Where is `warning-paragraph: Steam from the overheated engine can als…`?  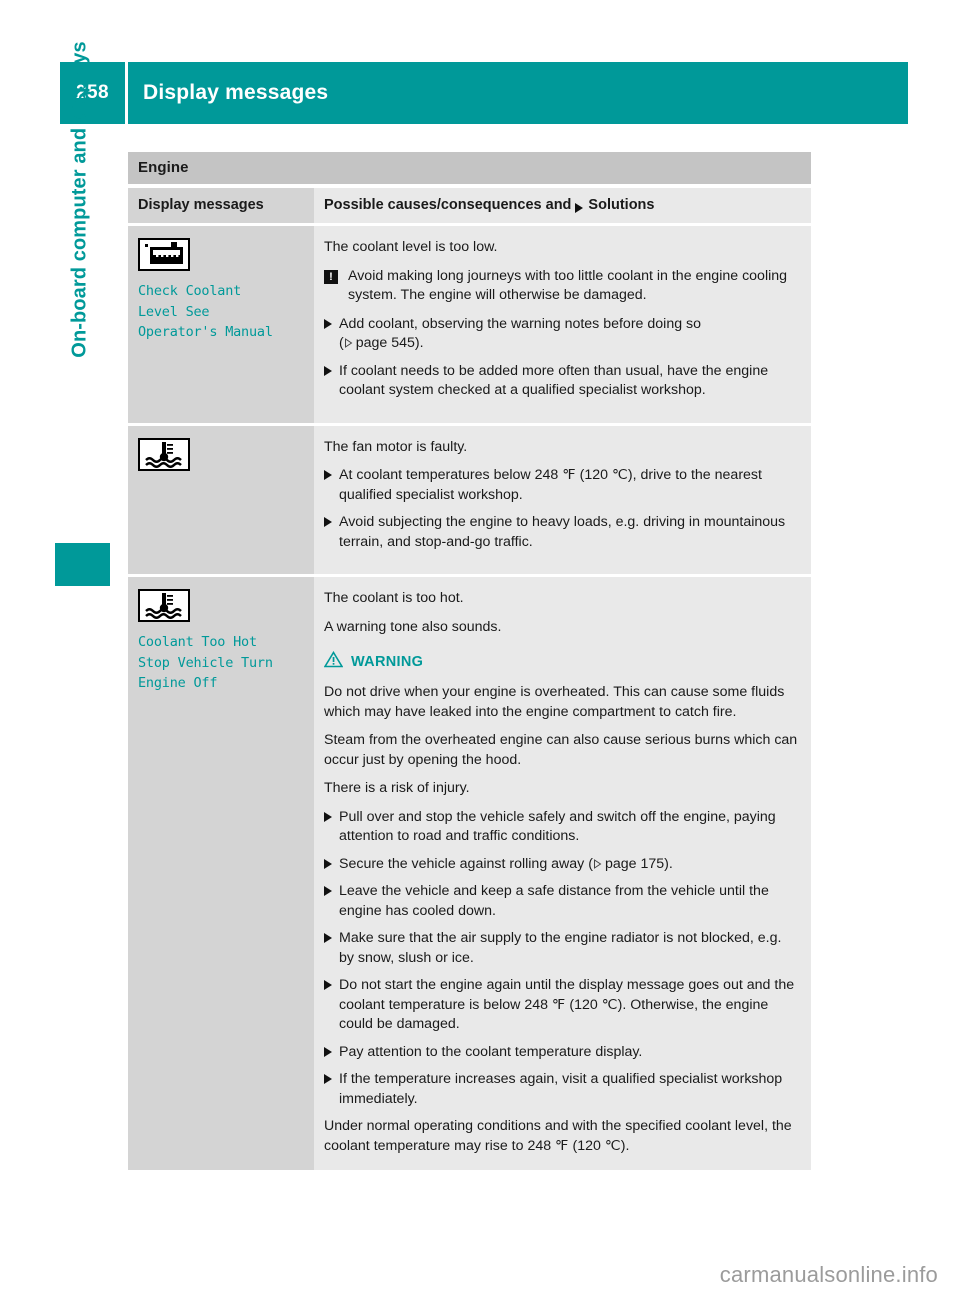 warning-paragraph: Steam from the overheated engine can als… is located at coordinates (561, 750).